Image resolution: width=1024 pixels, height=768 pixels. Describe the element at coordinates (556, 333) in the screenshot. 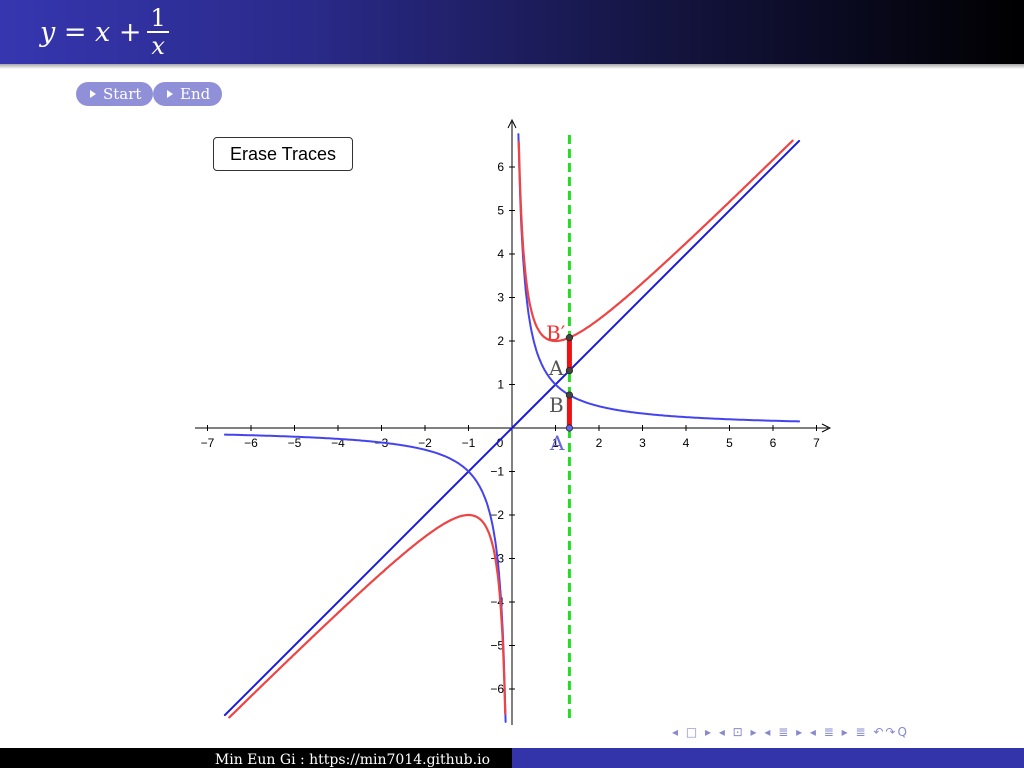

I see `label-B-prime: B′` at that location.